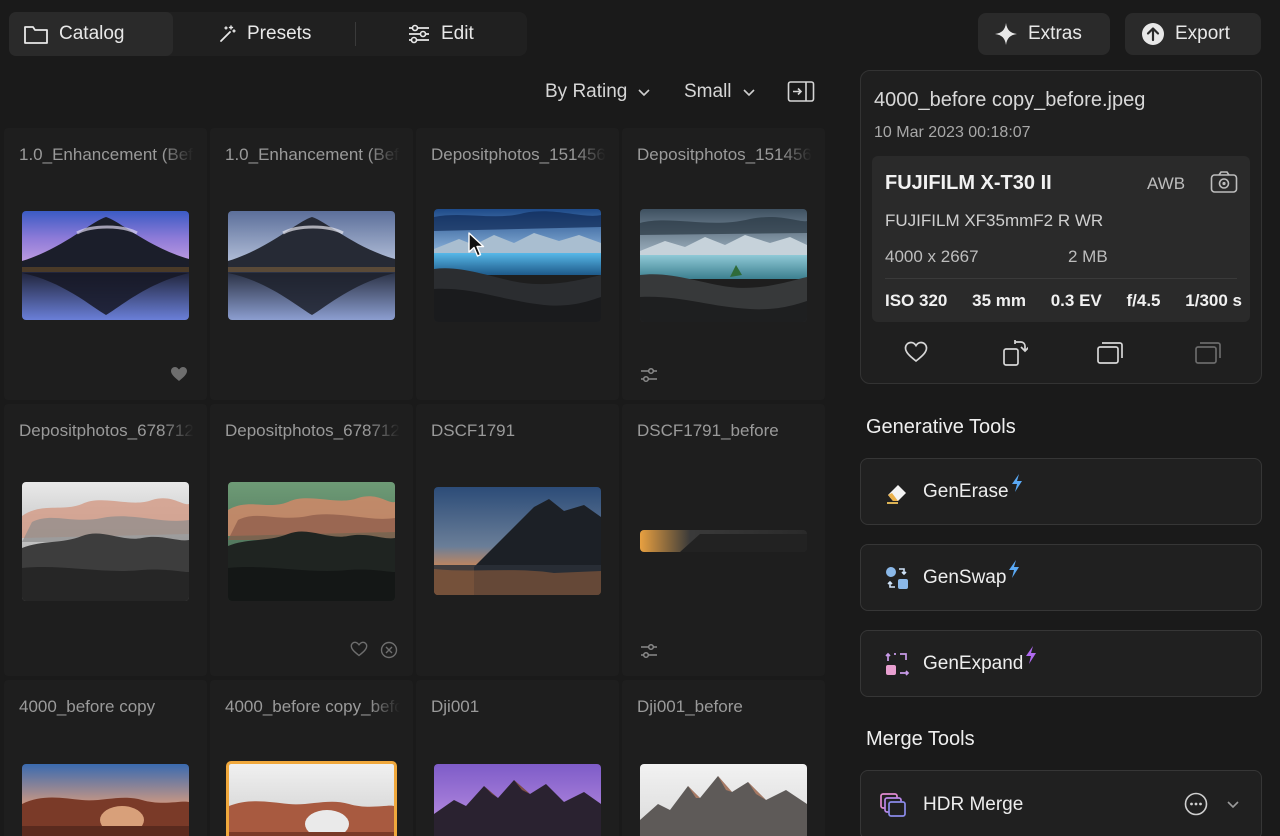 The image size is (1280, 836). What do you see at coordinates (106, 154) in the screenshot?
I see `photo-name: 1.0_Enhancement (Before)` at bounding box center [106, 154].